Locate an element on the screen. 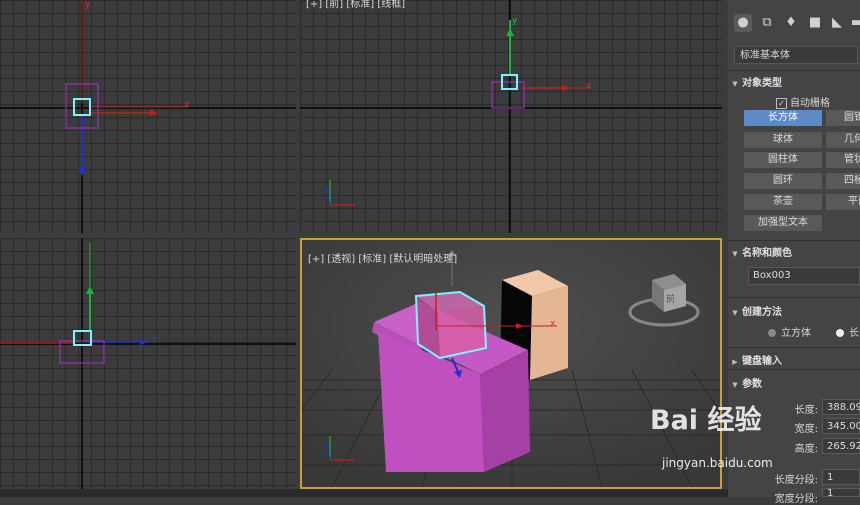  utilities-icon: ▬ is located at coordinates (854, 23).